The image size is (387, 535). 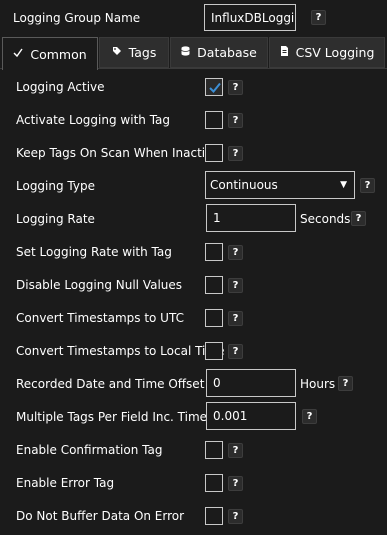 What do you see at coordinates (65, 483) in the screenshot?
I see `error-tag-label: Enable Error Tag` at bounding box center [65, 483].